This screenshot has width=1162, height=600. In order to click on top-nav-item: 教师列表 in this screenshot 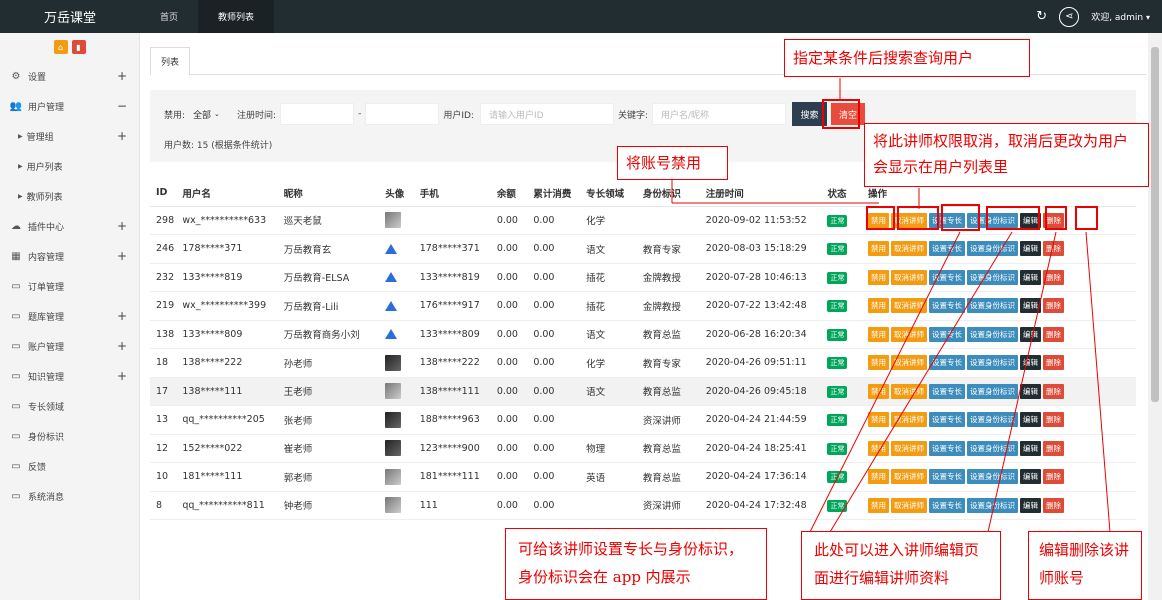, I will do `click(236, 16)`.